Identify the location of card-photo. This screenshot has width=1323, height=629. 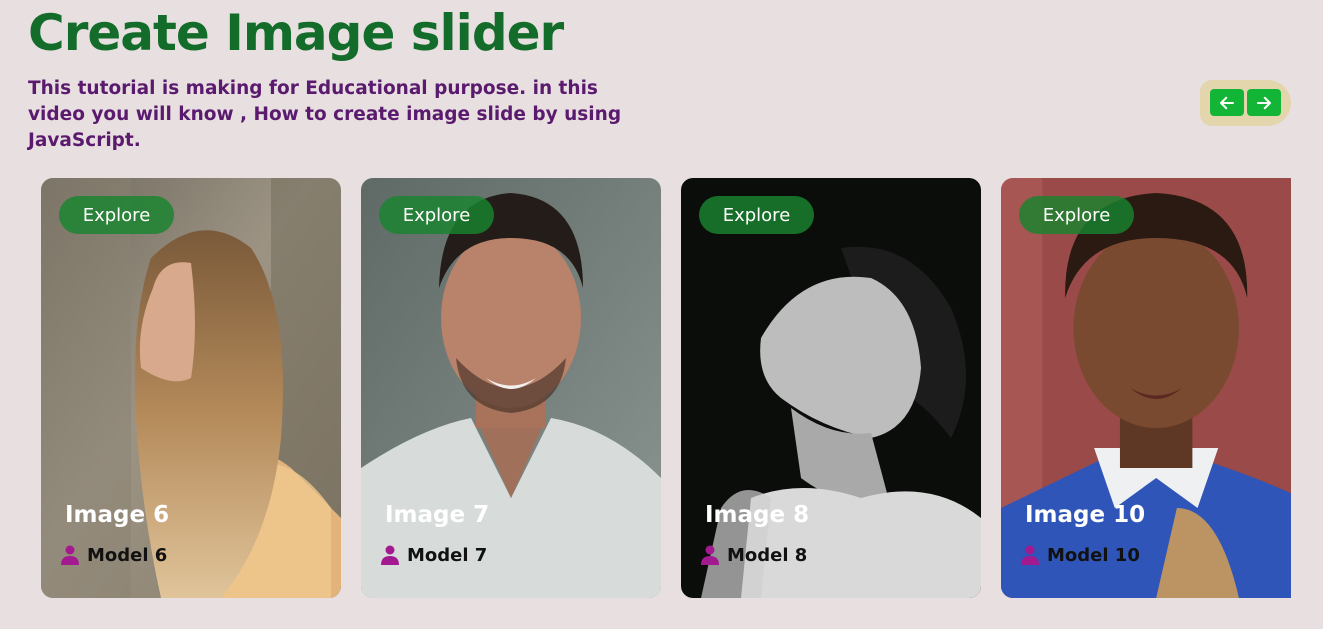
(1146, 388).